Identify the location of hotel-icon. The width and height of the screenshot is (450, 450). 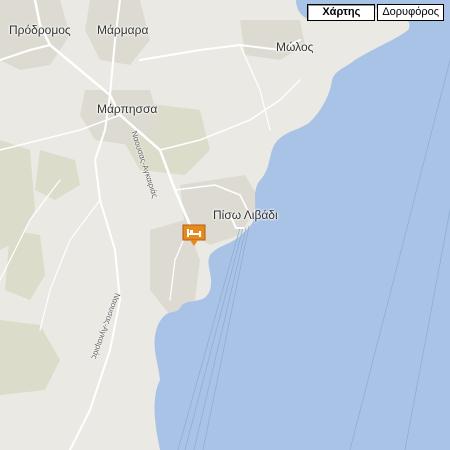
(194, 235).